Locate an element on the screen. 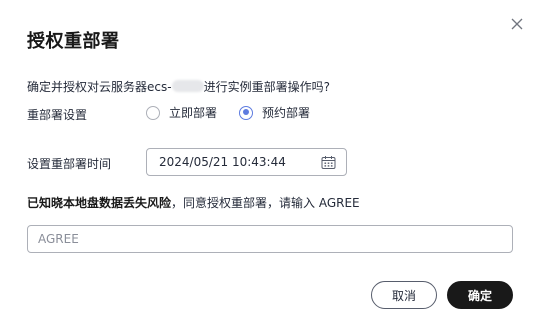 This screenshot has height=334, width=543. radio-deploy-now: 立即部署 is located at coordinates (181, 112).